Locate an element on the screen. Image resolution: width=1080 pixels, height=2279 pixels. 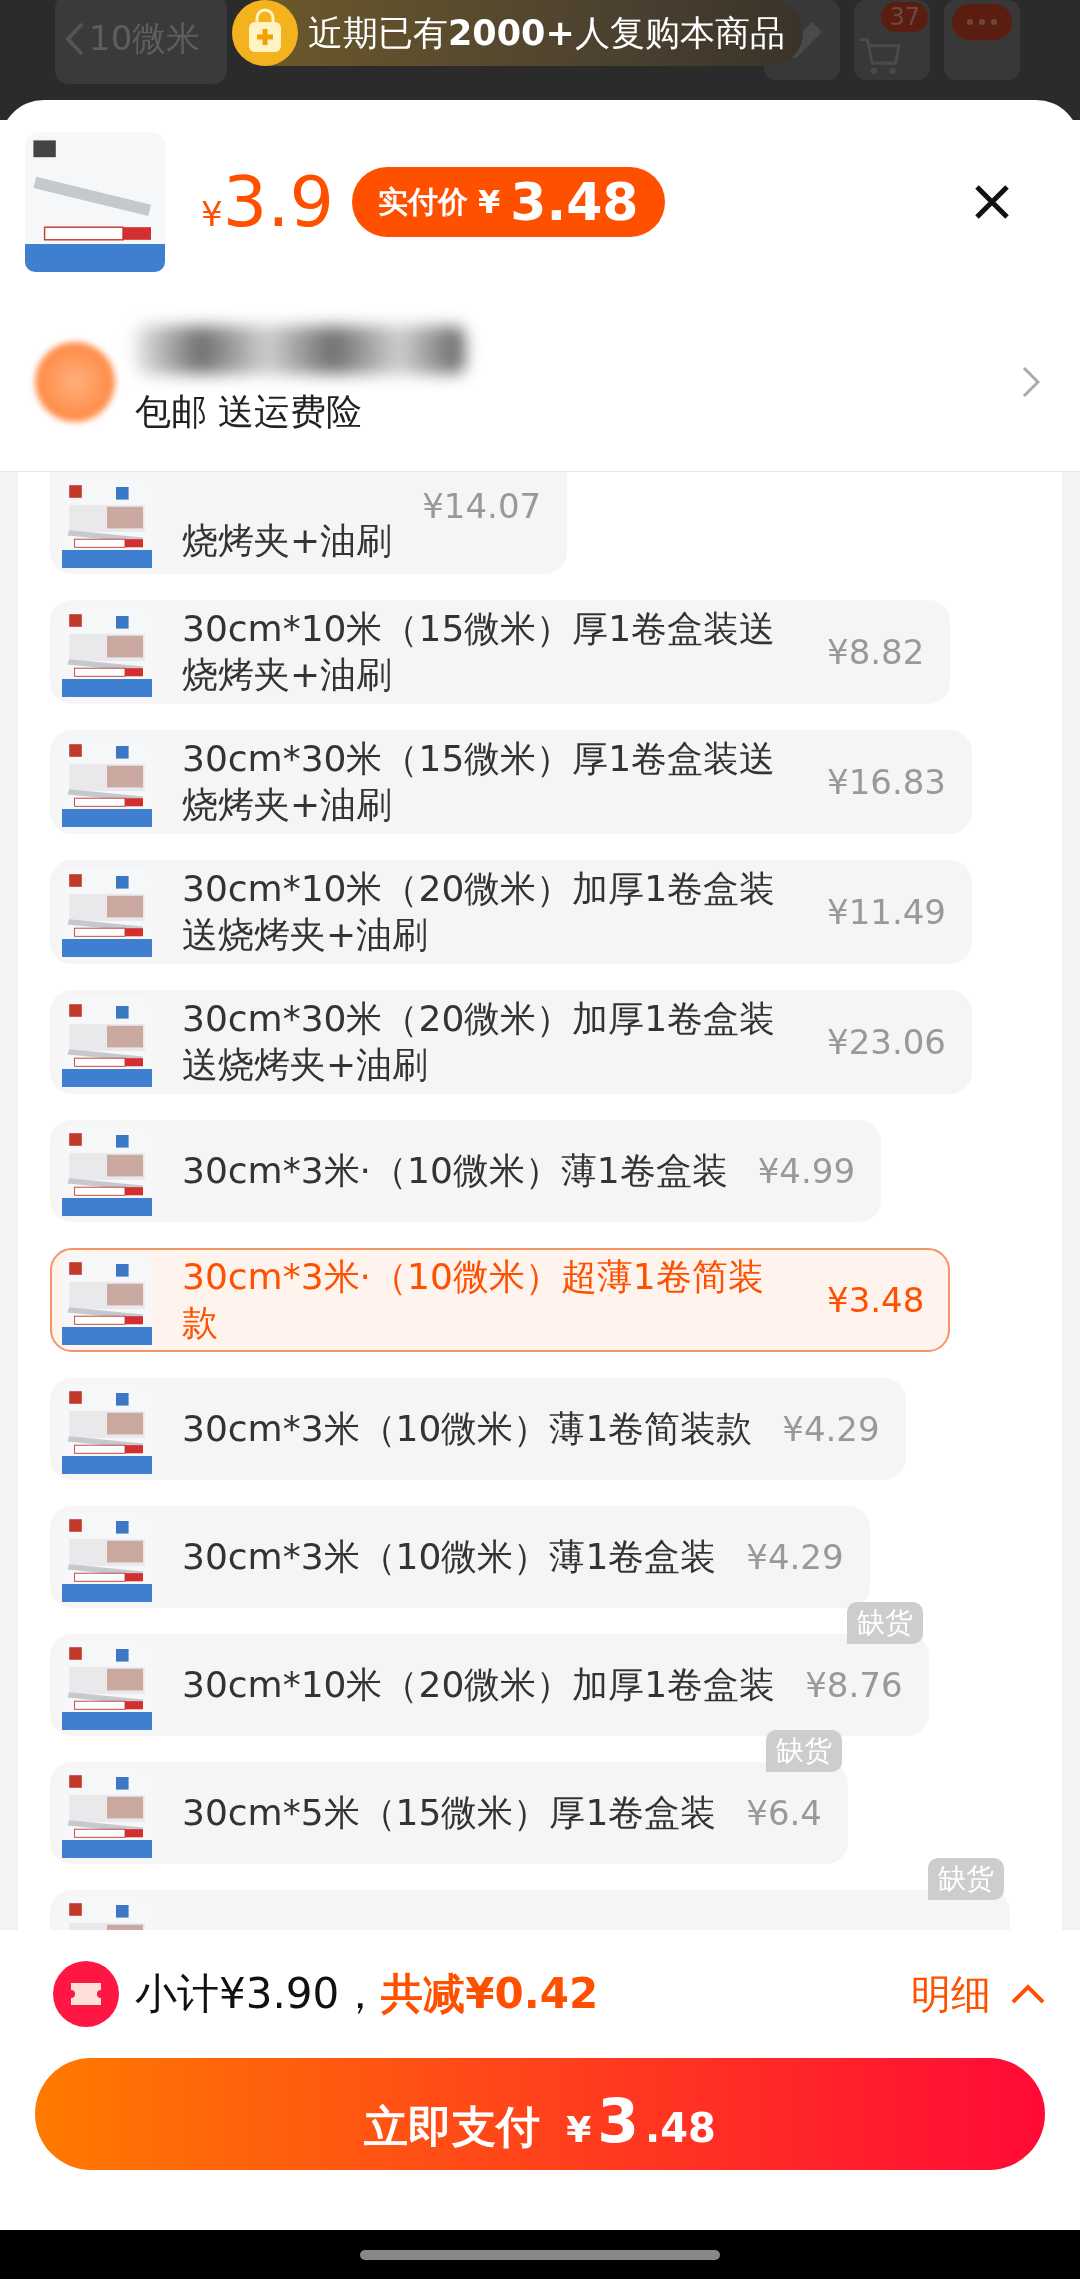
variant-name: 30cm*3米（10微米）薄1卷简装款 is located at coordinates (467, 1429).